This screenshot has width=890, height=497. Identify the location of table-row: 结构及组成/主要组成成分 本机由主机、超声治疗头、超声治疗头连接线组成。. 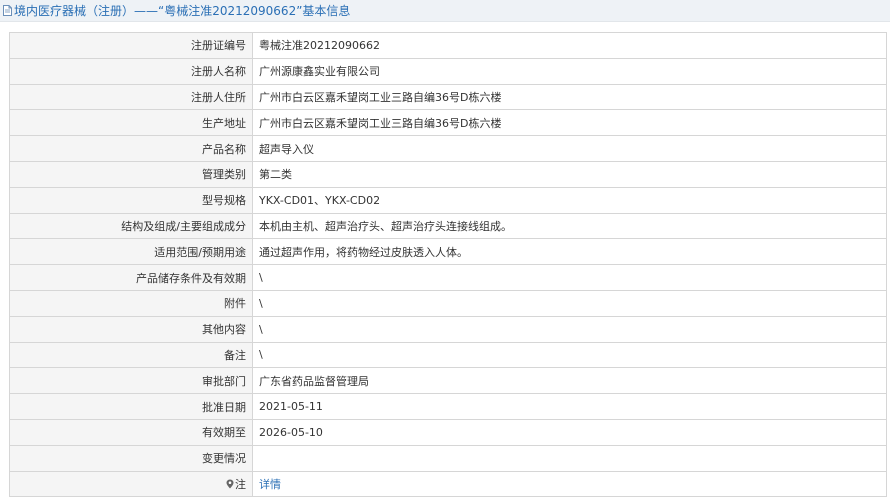
(448, 226).